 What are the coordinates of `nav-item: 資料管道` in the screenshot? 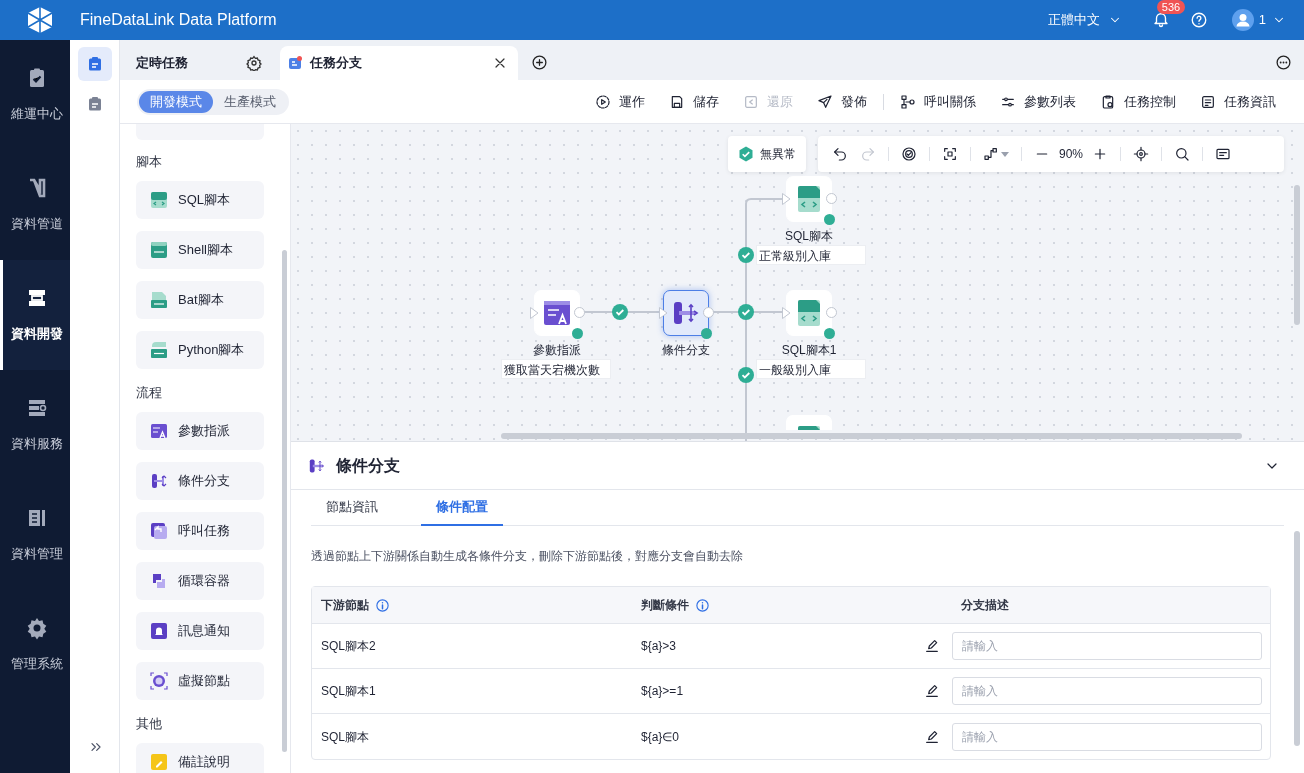 It's located at (35, 205).